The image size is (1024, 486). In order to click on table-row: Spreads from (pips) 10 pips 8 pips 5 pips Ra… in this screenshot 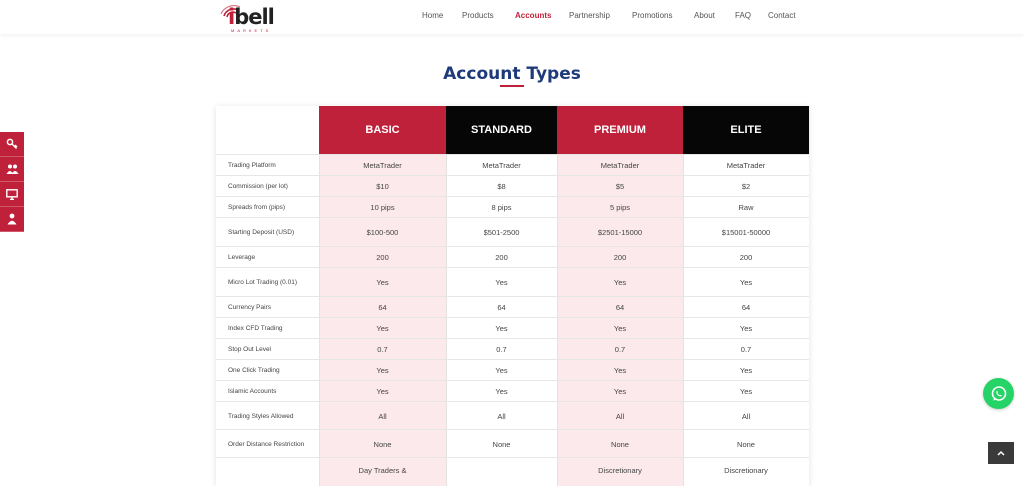, I will do `click(512, 207)`.